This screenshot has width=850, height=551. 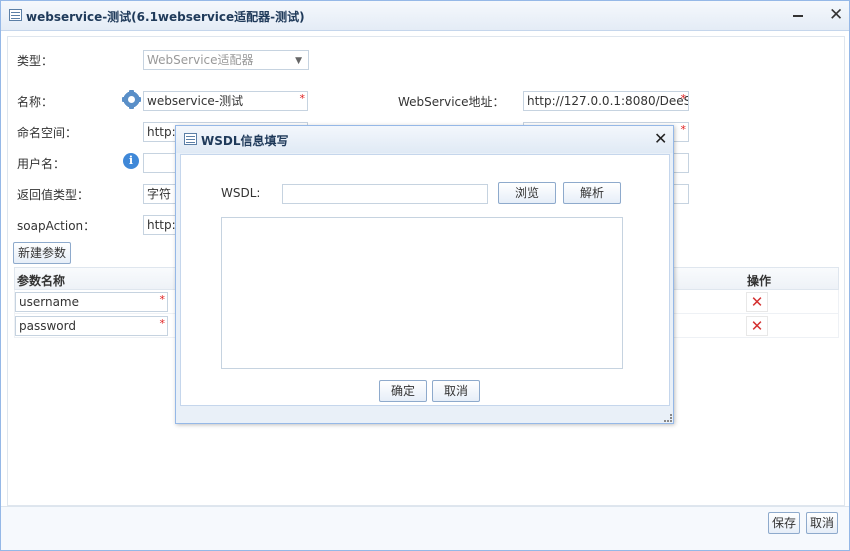 What do you see at coordinates (159, 194) in the screenshot?
I see `return-type-value: 字符` at bounding box center [159, 194].